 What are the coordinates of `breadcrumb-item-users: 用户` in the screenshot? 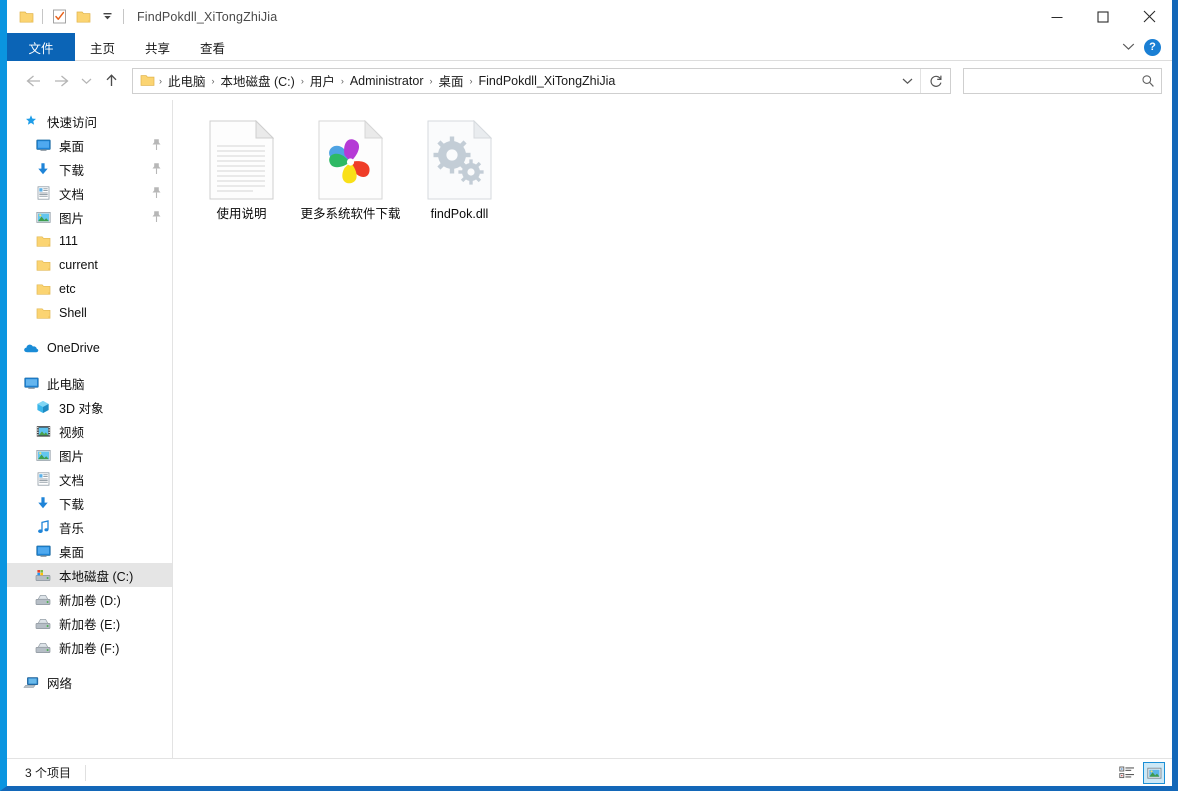 It's located at (322, 80).